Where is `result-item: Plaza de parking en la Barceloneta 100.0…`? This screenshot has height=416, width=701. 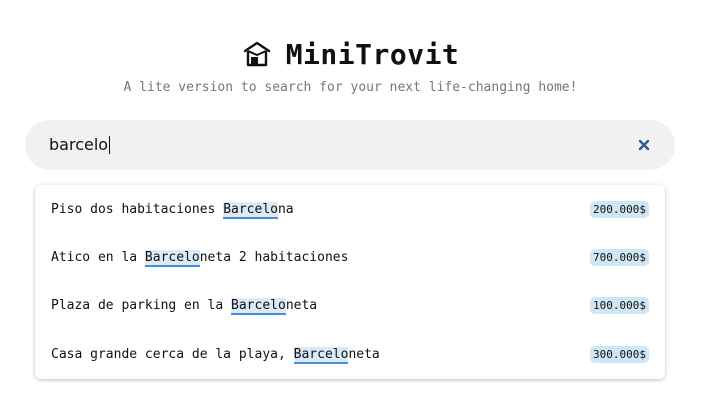
result-item: Plaza de parking en la Barceloneta 100.0… is located at coordinates (350, 305).